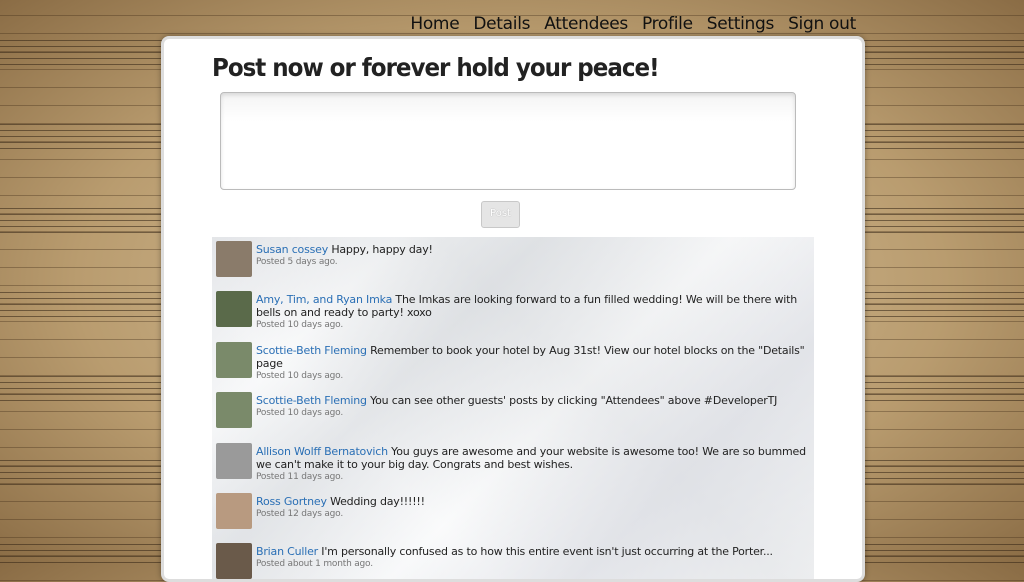 This screenshot has width=1024, height=582. Describe the element at coordinates (377, 501) in the screenshot. I see `message-text: Wedding day!!!!!!` at that location.